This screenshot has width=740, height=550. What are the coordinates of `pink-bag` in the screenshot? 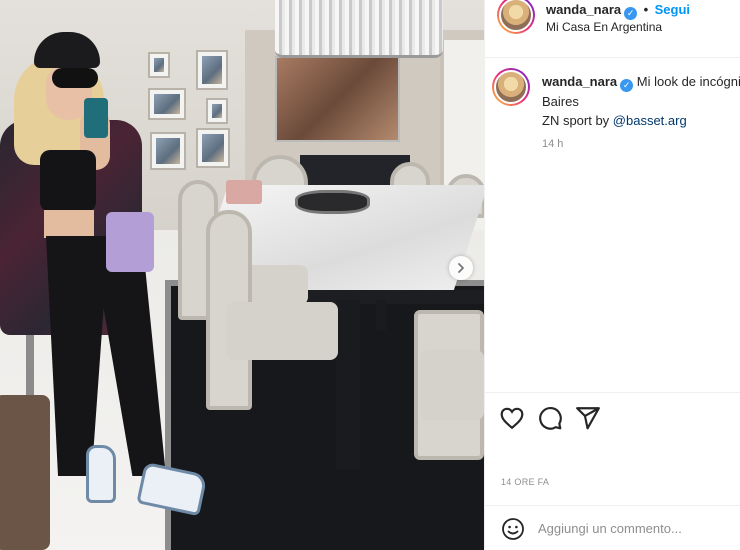 It's located at (244, 192).